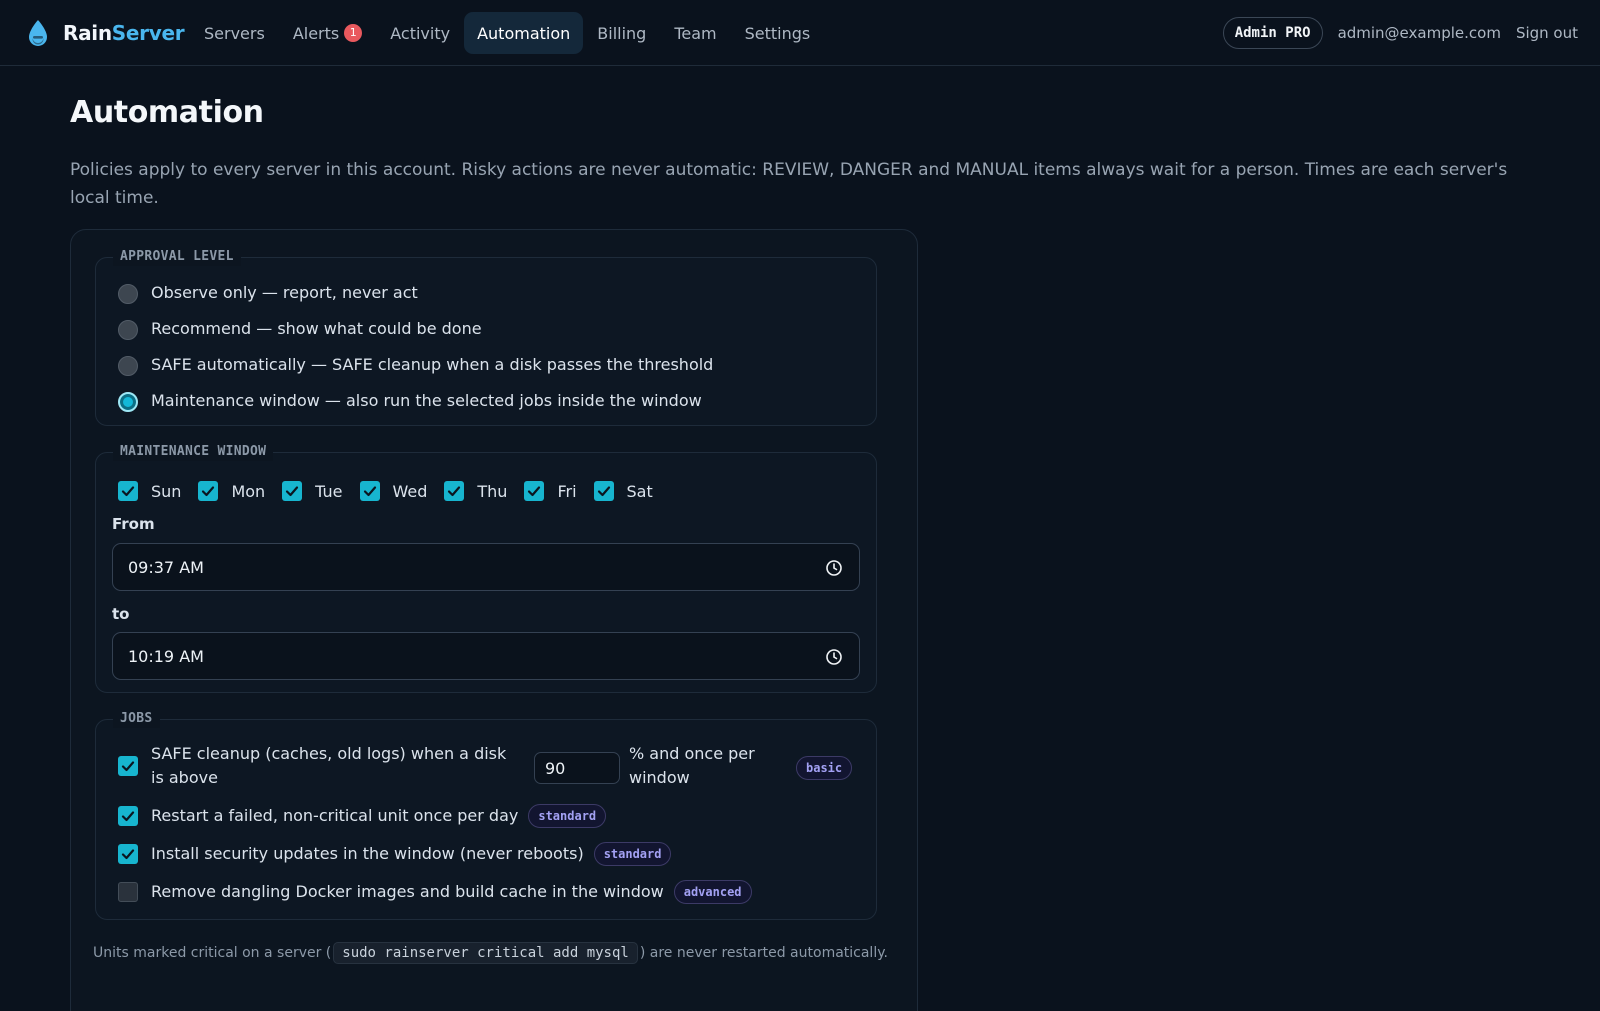 The image size is (1600, 1011). What do you see at coordinates (128, 892) in the screenshot?
I see `checkbox-docker-cleanup` at bounding box center [128, 892].